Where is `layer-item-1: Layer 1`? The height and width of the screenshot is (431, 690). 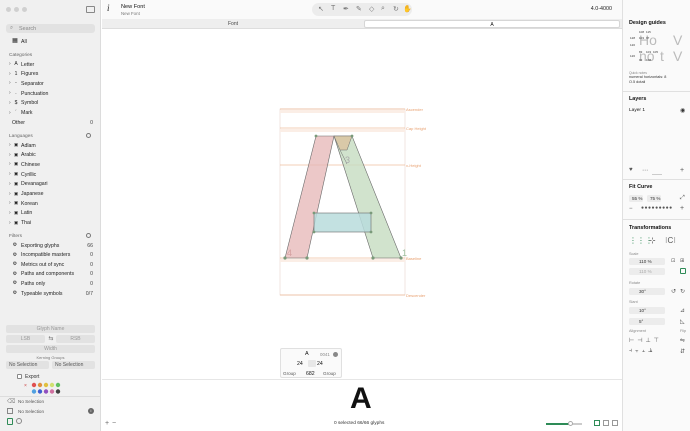
layer-item-1: Layer 1 is located at coordinates (637, 110).